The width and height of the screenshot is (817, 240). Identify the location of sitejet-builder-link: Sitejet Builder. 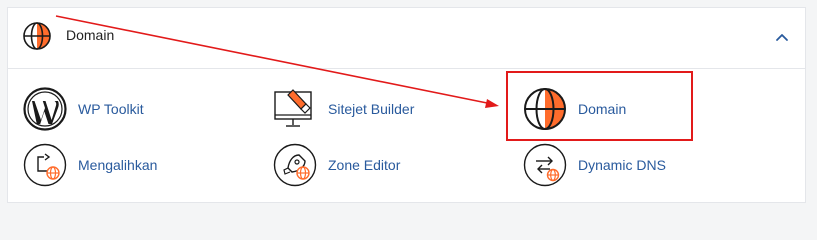
(388, 109).